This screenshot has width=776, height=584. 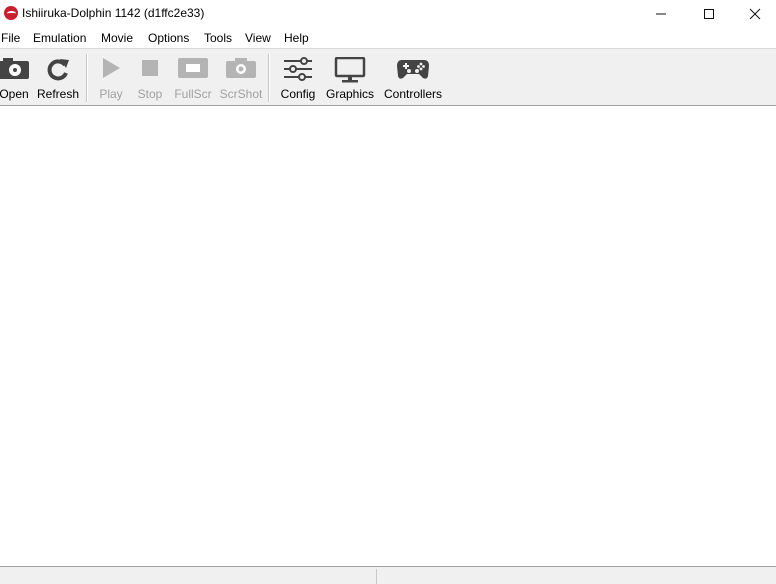 I want to click on play-label: Play, so click(x=111, y=94).